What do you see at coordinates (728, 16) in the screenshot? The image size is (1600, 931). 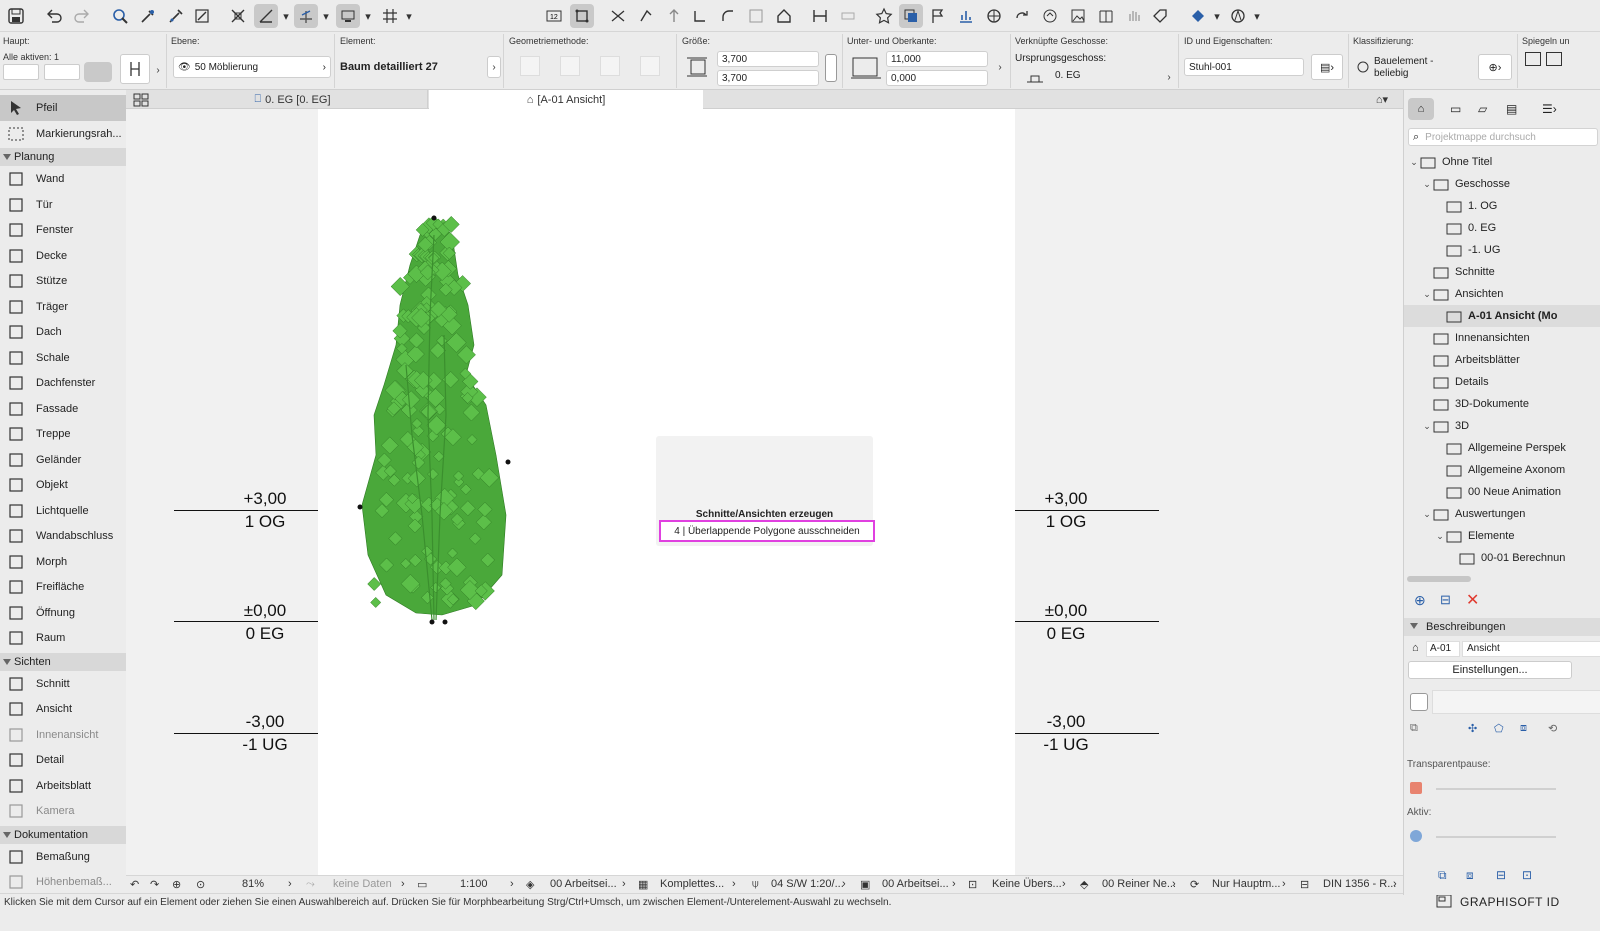 I see `fillet-icon` at bounding box center [728, 16].